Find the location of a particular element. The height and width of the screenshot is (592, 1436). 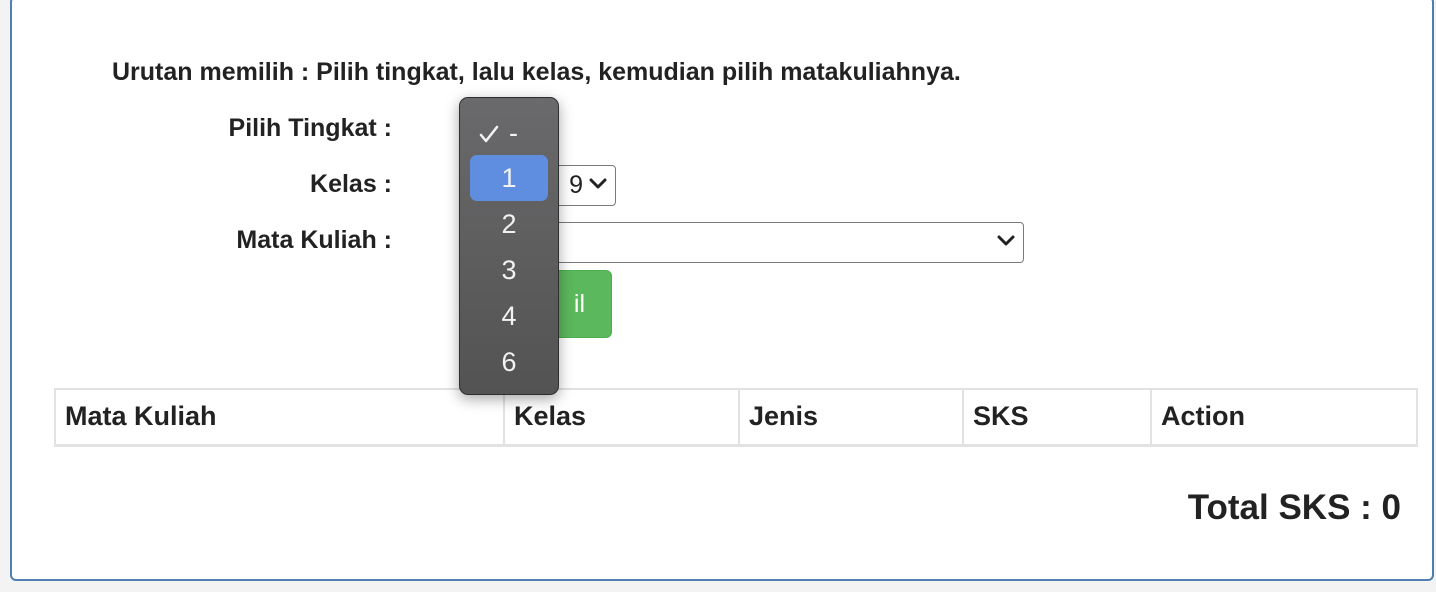

dropdown-option-current: - is located at coordinates (509, 133).